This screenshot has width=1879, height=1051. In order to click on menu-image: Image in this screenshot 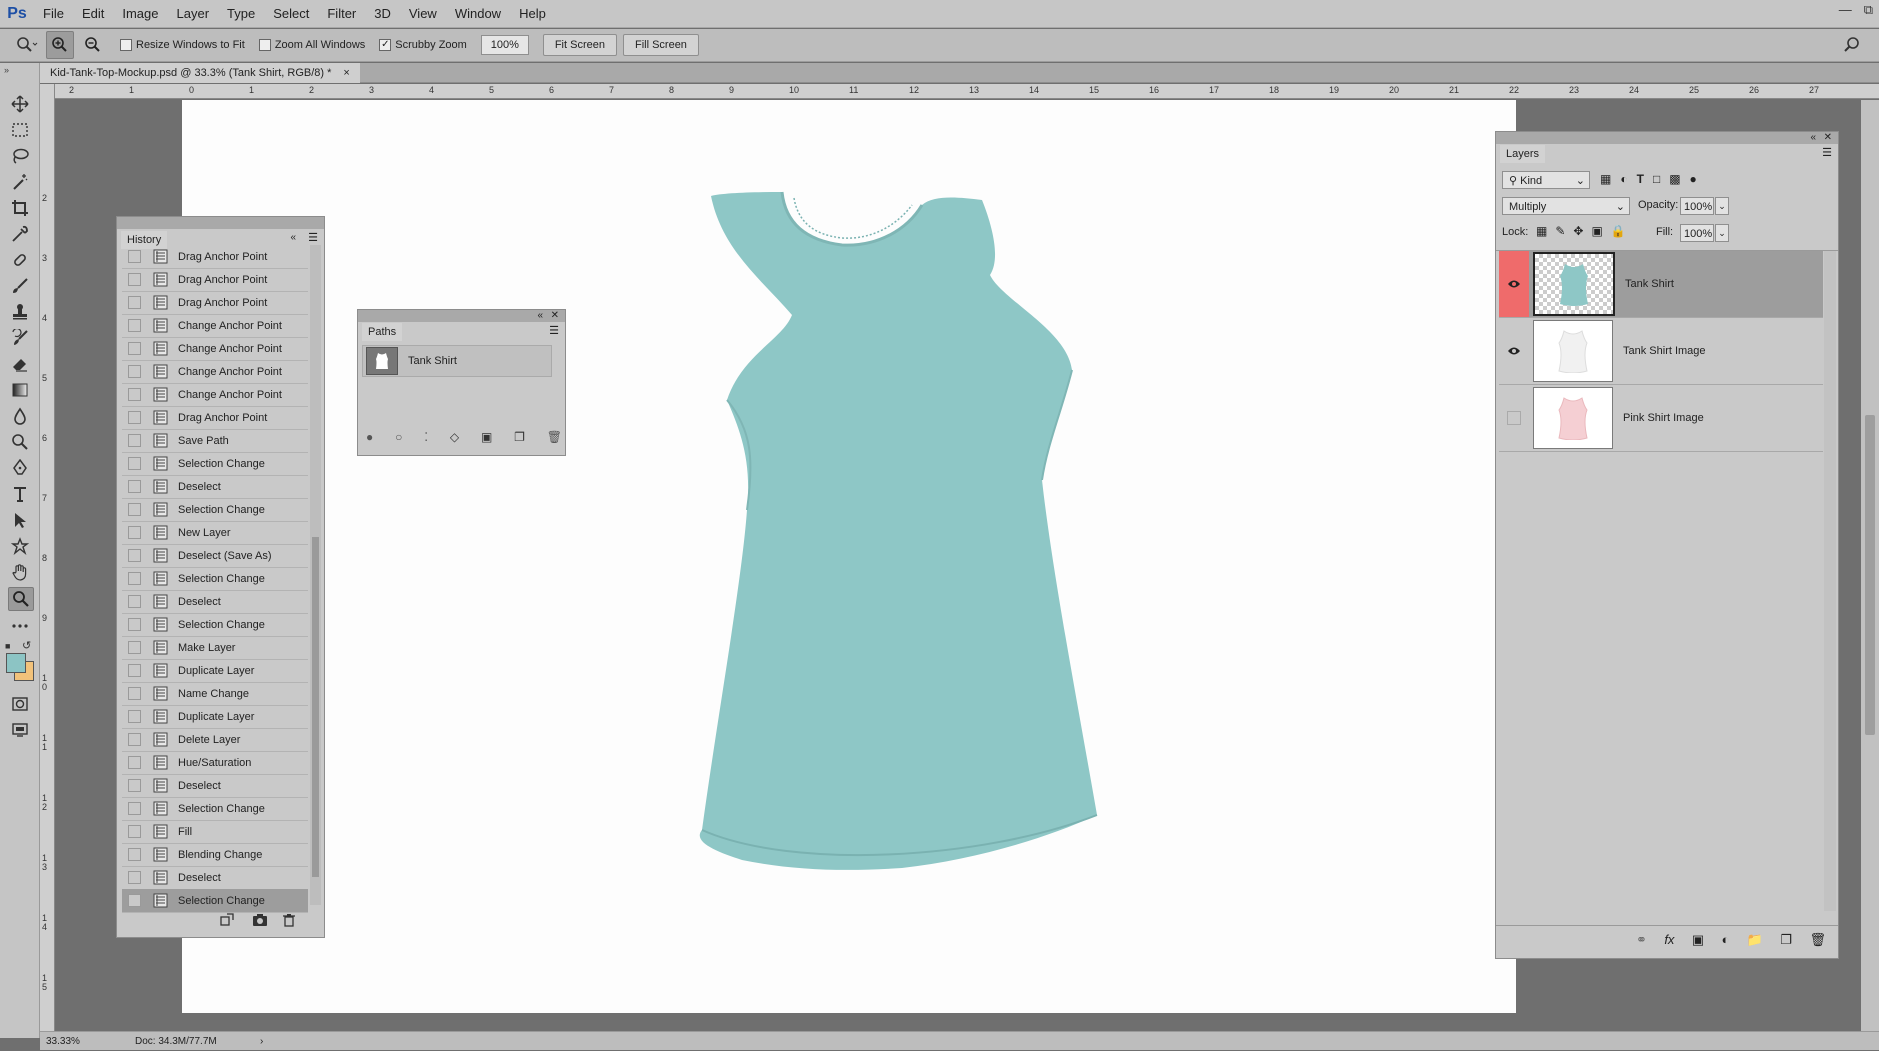, I will do `click(140, 14)`.